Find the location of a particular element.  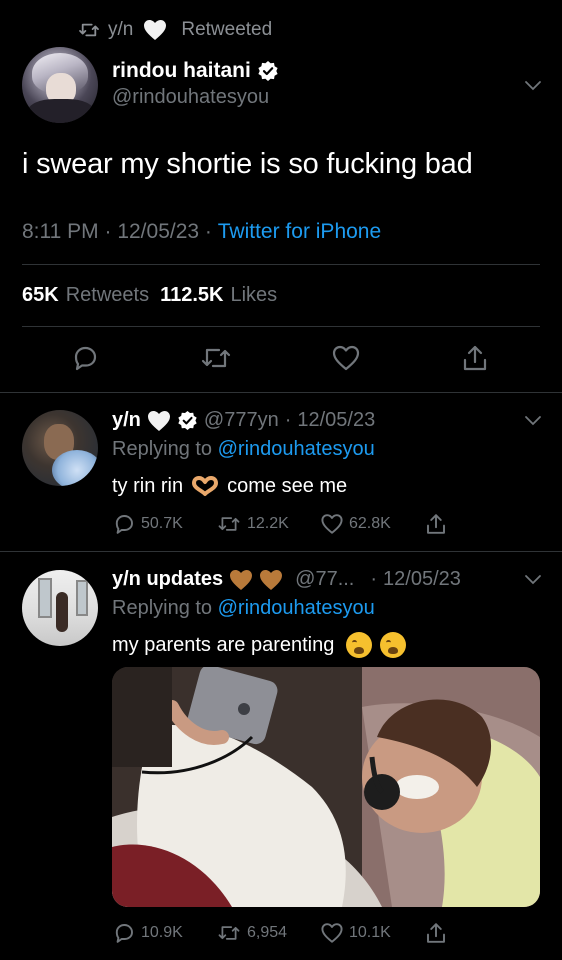

tweet-actions is located at coordinates (280, 358).